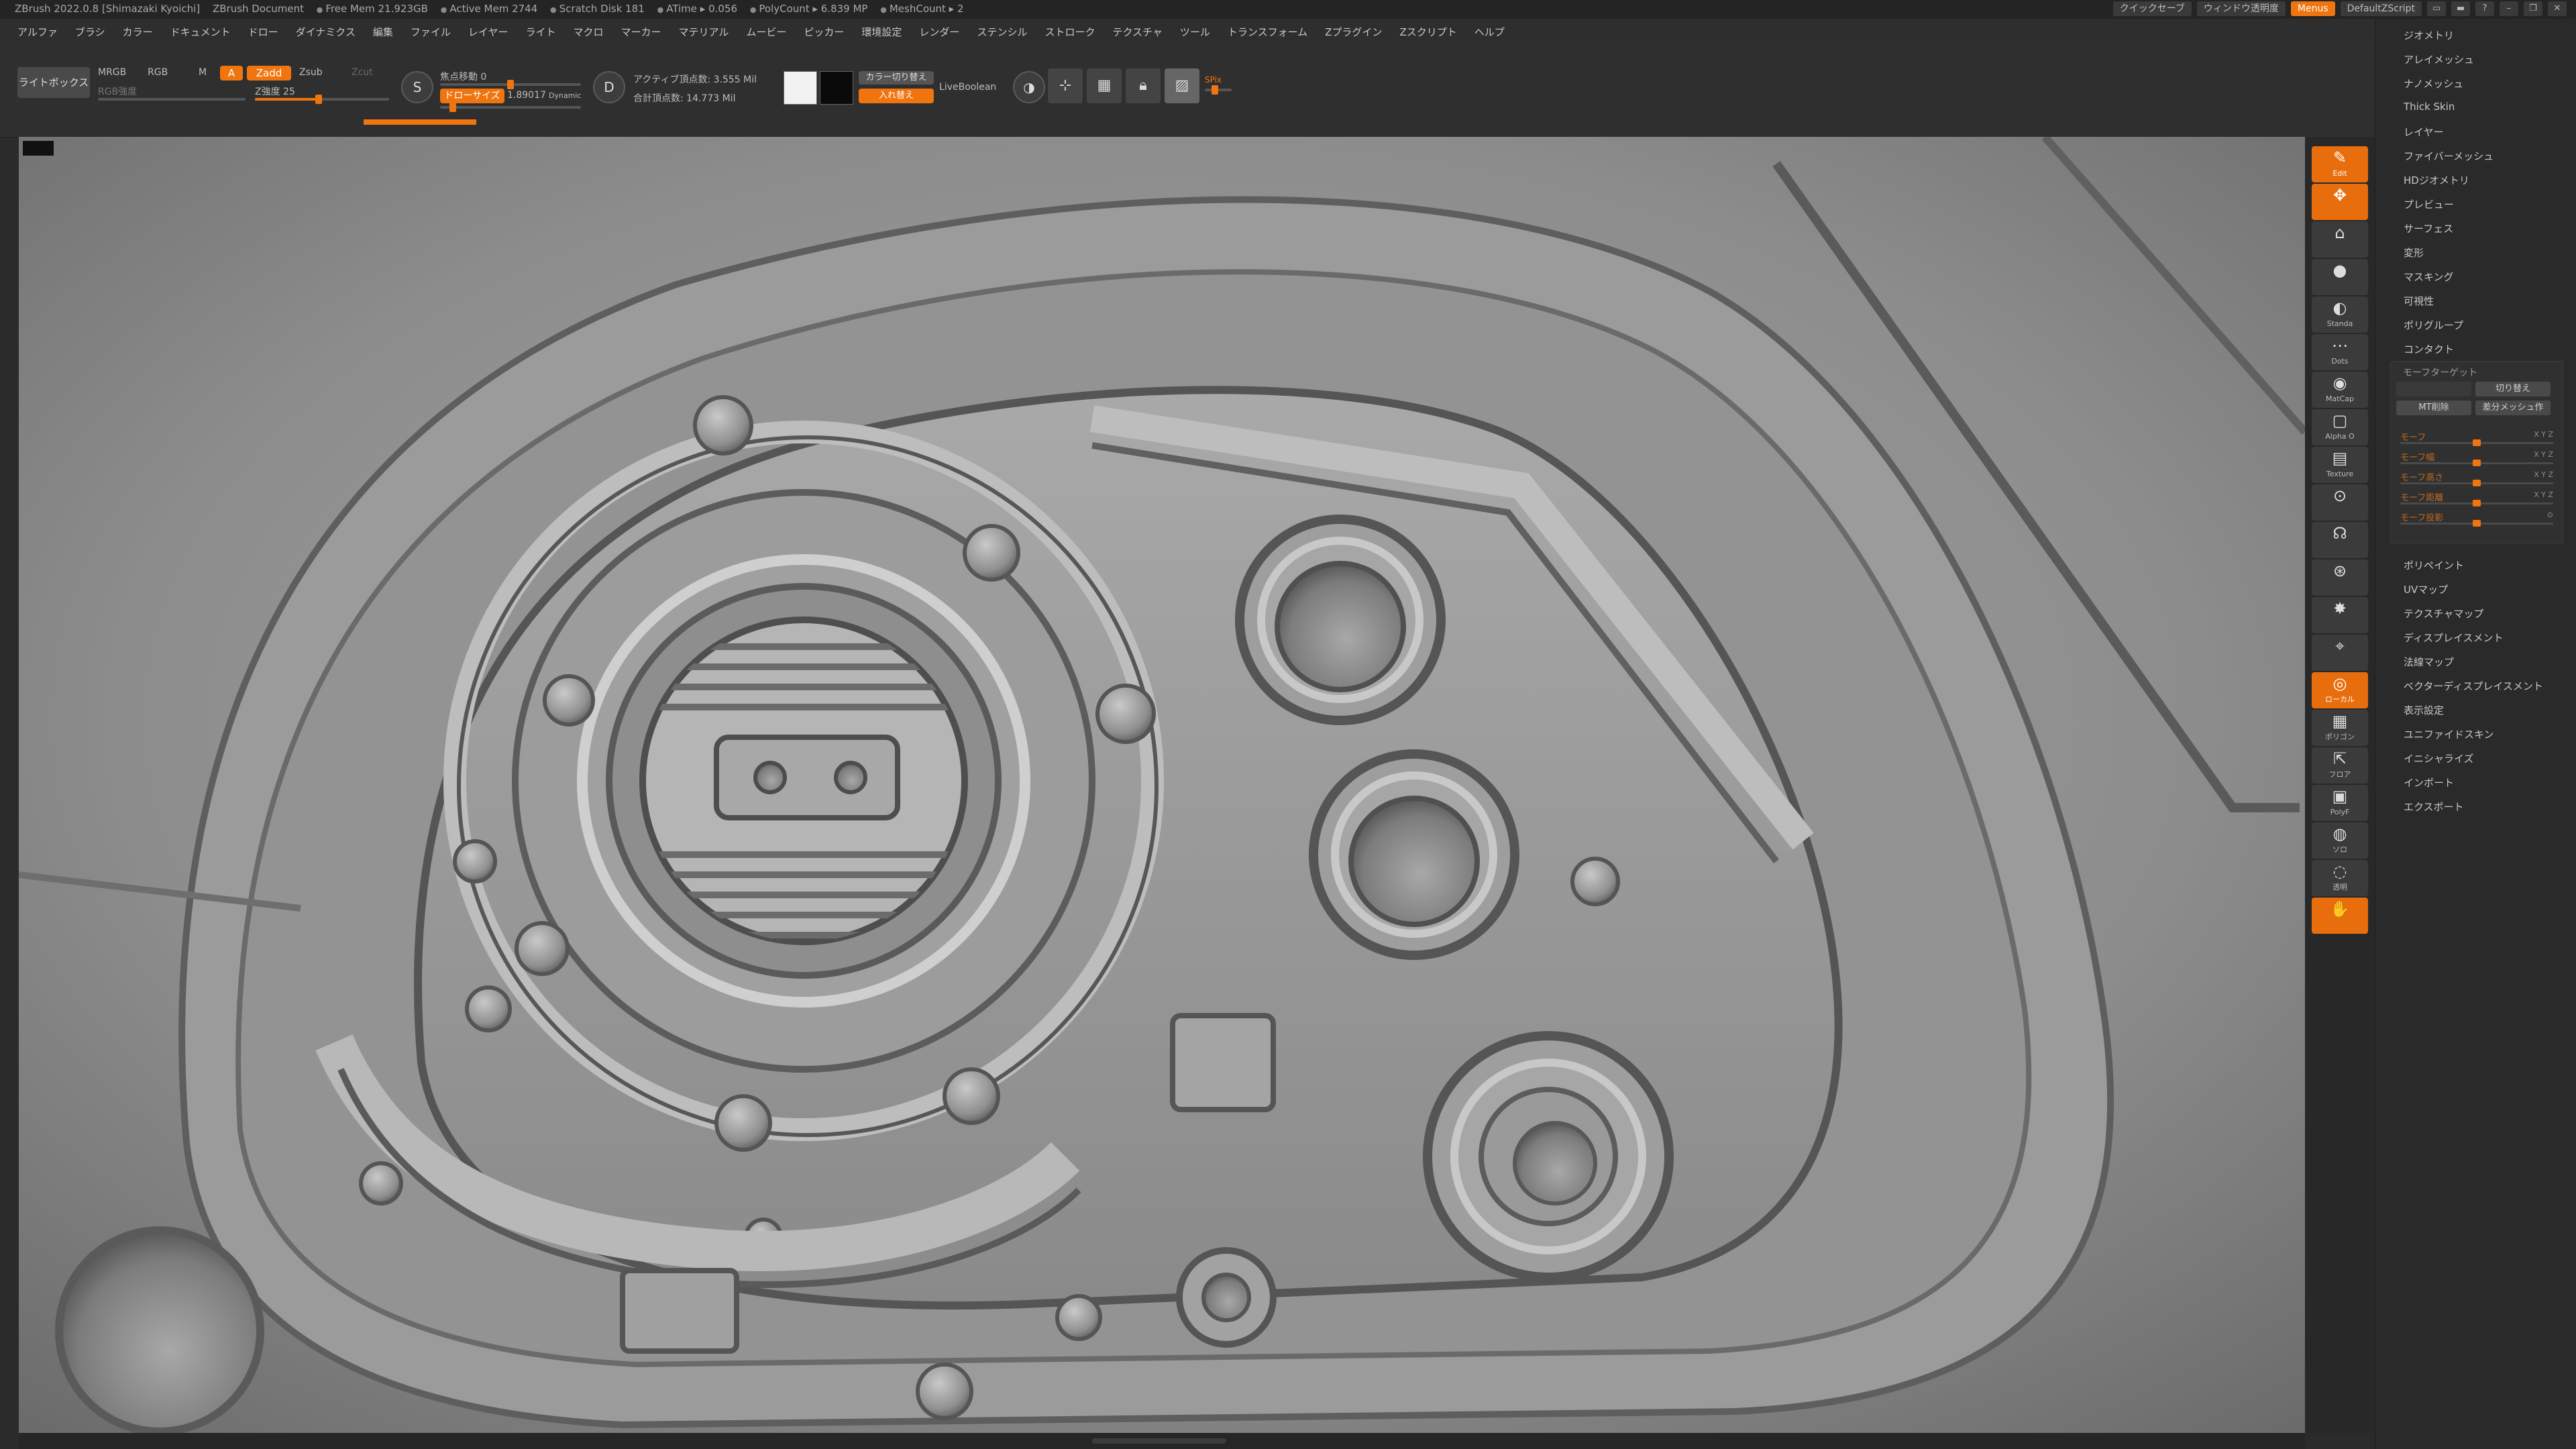 This screenshot has width=2576, height=1449. What do you see at coordinates (2533, 8) in the screenshot?
I see `restore-icon: ❐` at bounding box center [2533, 8].